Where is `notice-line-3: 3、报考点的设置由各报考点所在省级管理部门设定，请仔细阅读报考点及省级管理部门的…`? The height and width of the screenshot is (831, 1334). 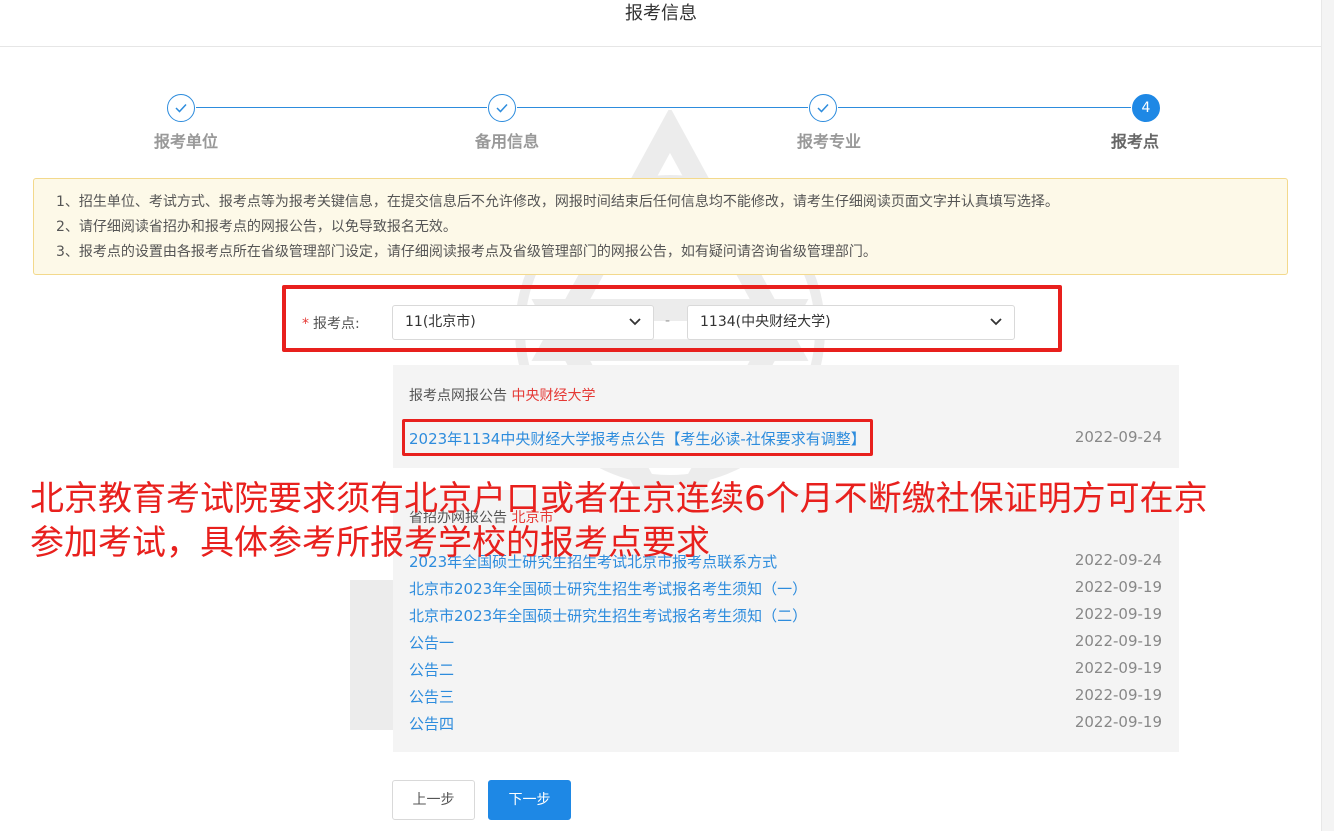 notice-line-3: 3、报考点的设置由各报考点所在省级管理部门设定，请仔细阅读报考点及省级管理部门的… is located at coordinates (466, 252).